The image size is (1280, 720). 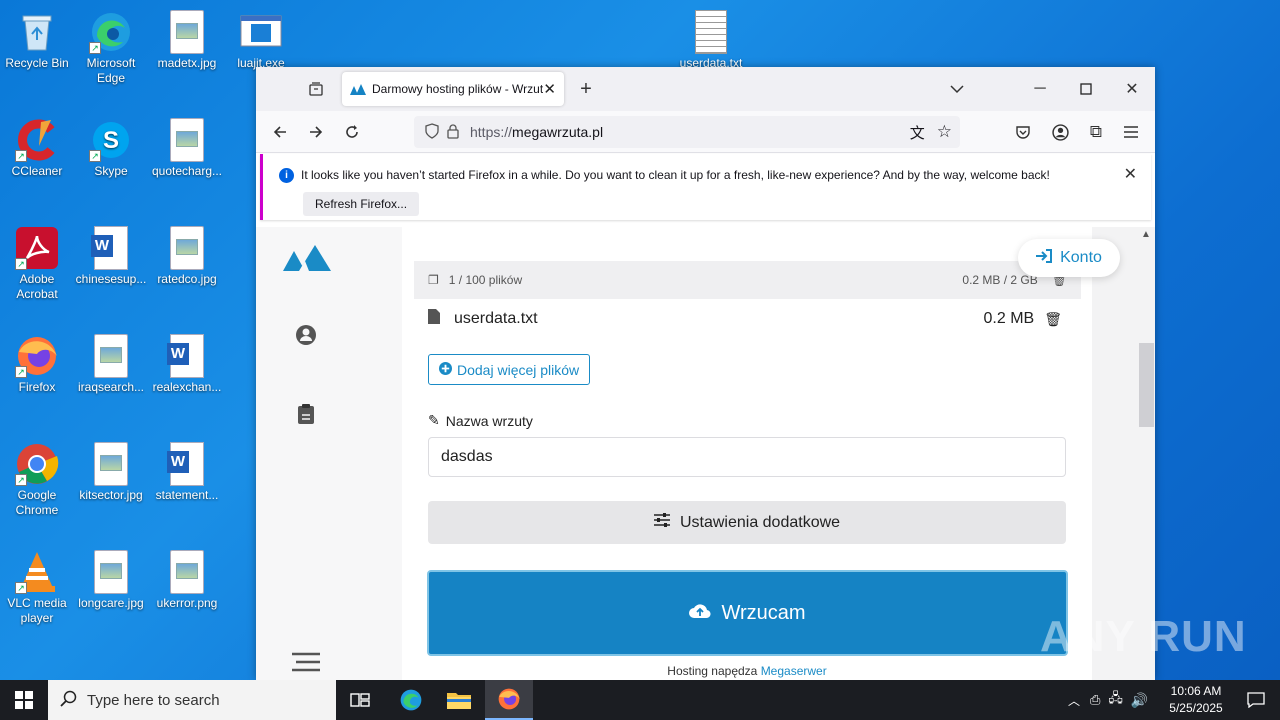 I want to click on address-bar: https://megawrzuta.pl 文 ☆, so click(x=687, y=132).